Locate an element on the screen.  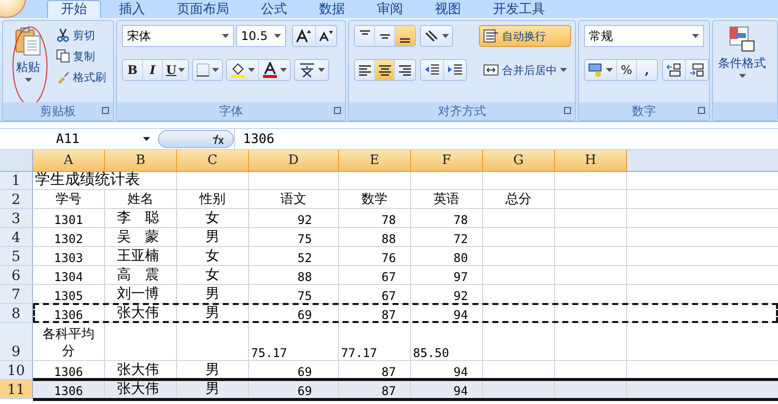
row-header: 11 is located at coordinates (16, 389).